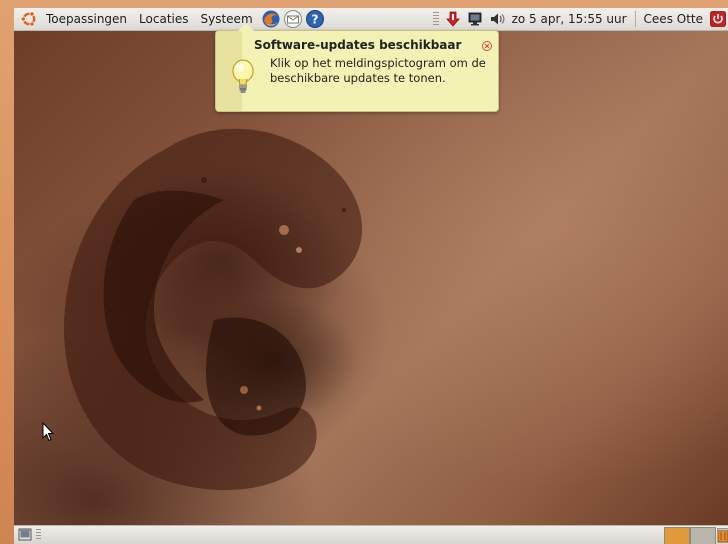 This screenshot has height=544, width=728. What do you see at coordinates (569, 19) in the screenshot?
I see `clock: zo 5 apr, 15:55 uur` at bounding box center [569, 19].